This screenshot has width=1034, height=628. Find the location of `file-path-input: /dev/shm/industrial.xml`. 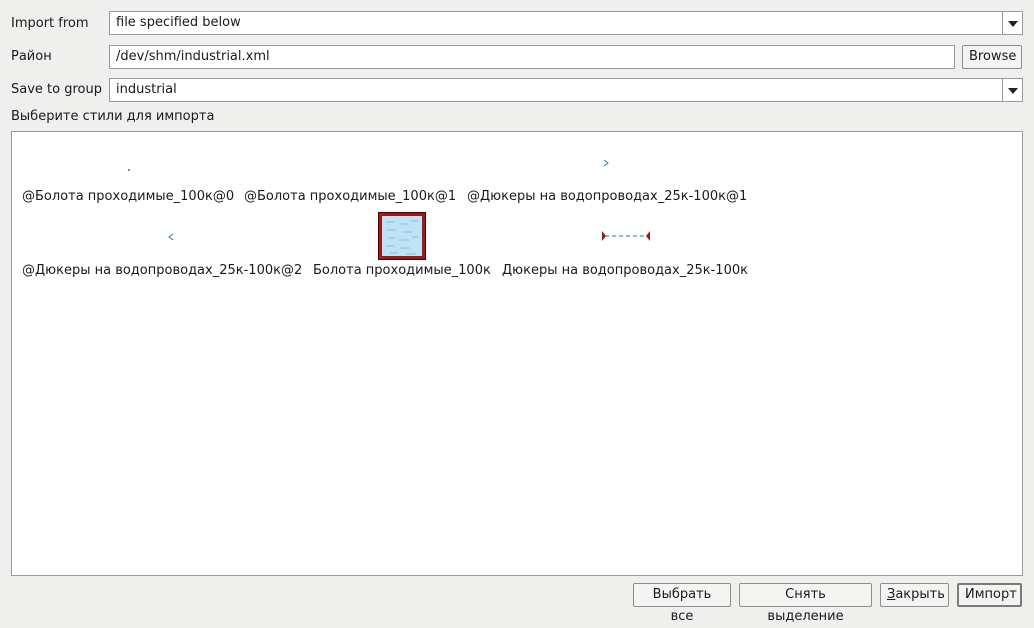

file-path-input: /dev/shm/industrial.xml is located at coordinates (532, 57).